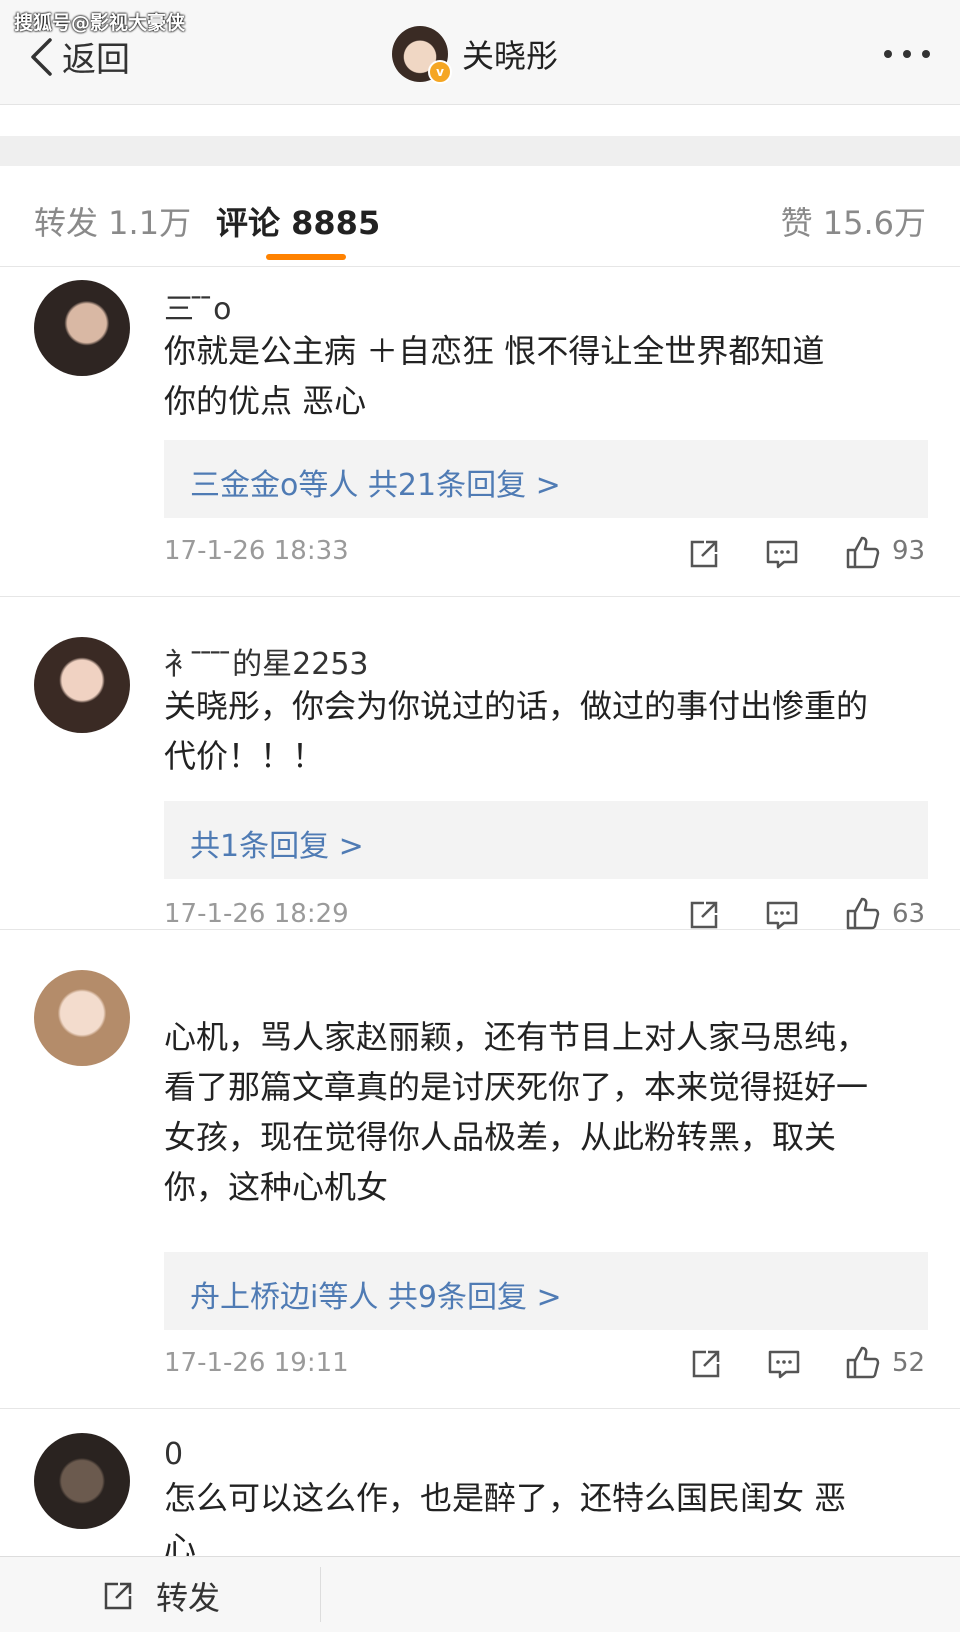 The width and height of the screenshot is (960, 1632). I want to click on profile-header: v 关晓彤, so click(475, 55).